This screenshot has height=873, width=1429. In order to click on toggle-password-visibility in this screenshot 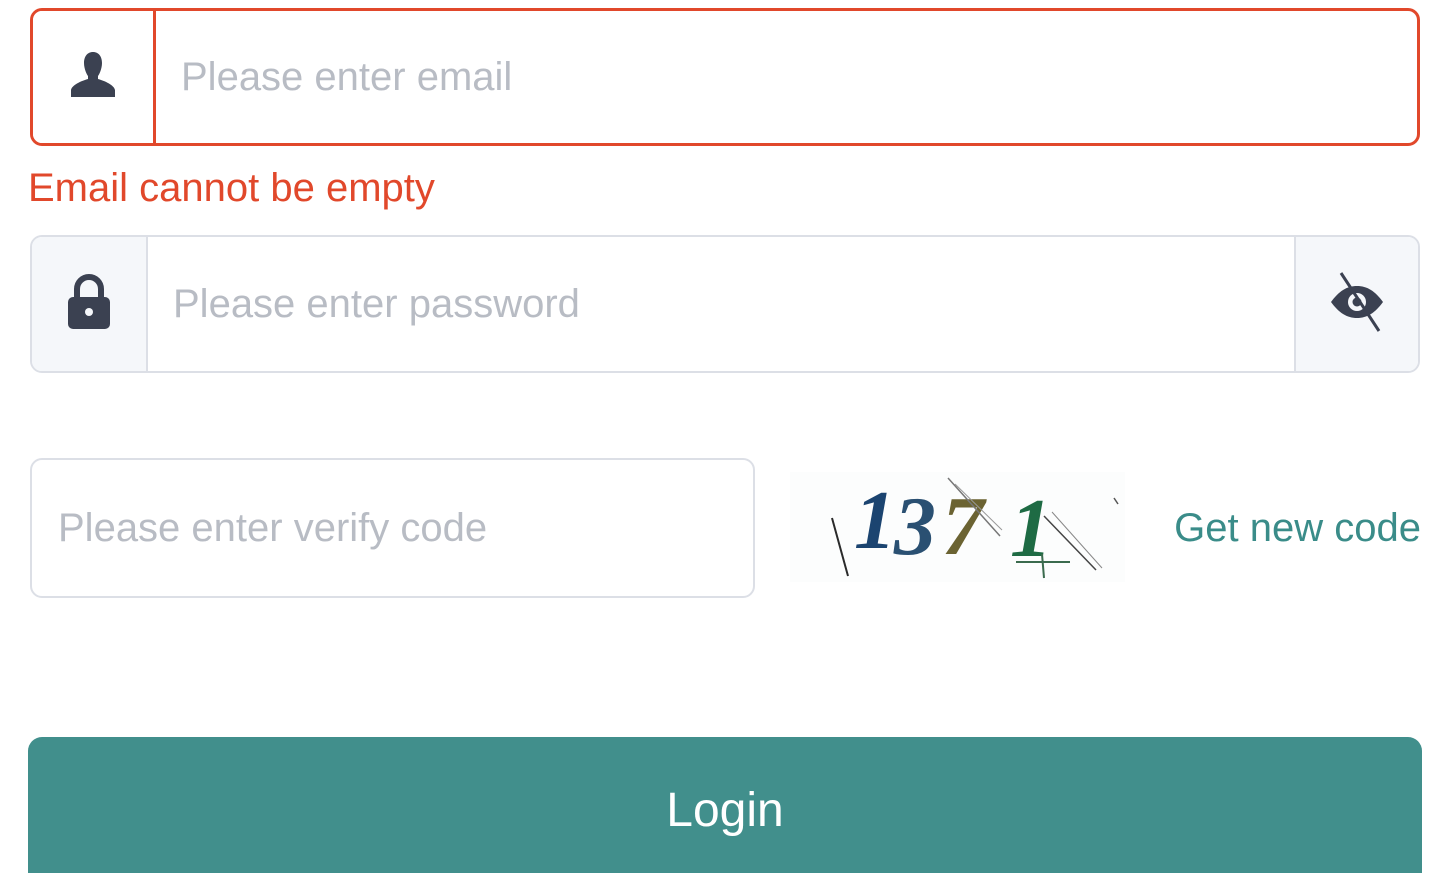, I will do `click(1356, 304)`.